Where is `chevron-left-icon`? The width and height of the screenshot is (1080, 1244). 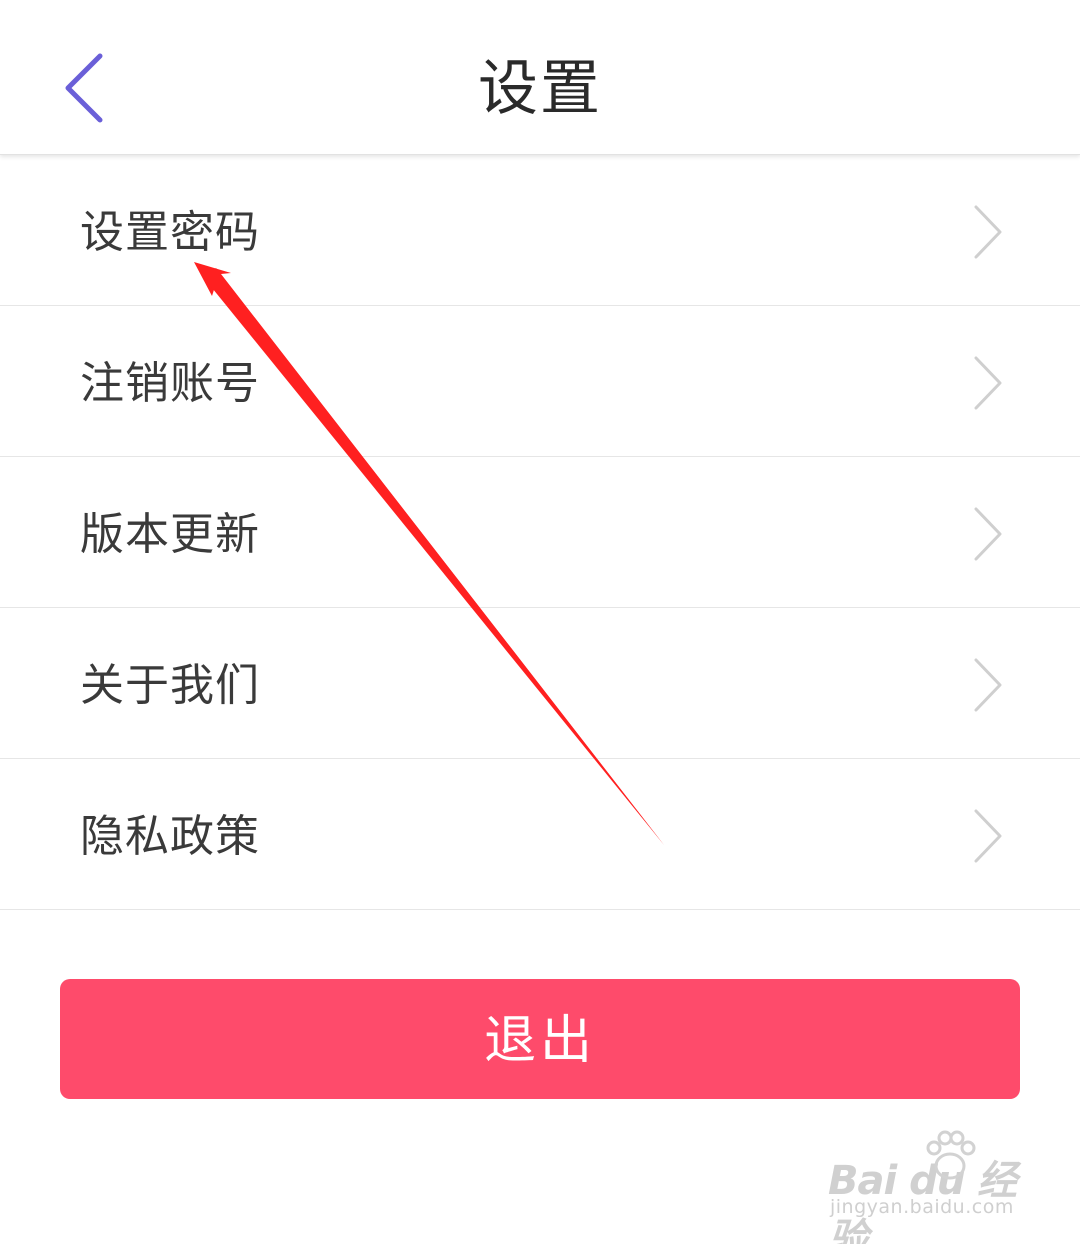
chevron-left-icon is located at coordinates (84, 88).